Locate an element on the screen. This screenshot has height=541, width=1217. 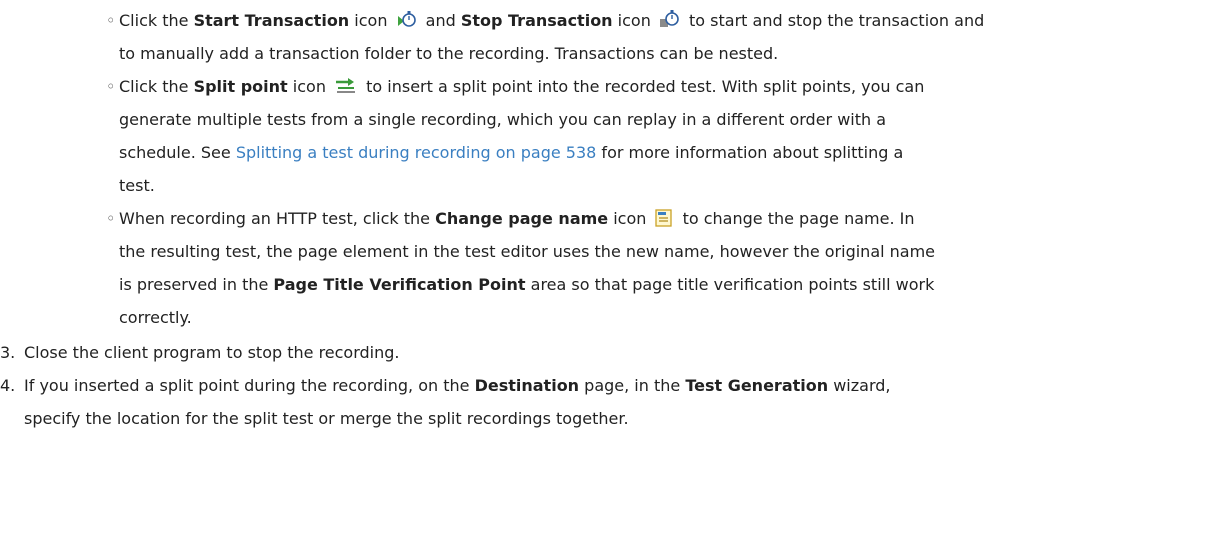
start-transaction-label: Start Transaction is located at coordinates (271, 20).